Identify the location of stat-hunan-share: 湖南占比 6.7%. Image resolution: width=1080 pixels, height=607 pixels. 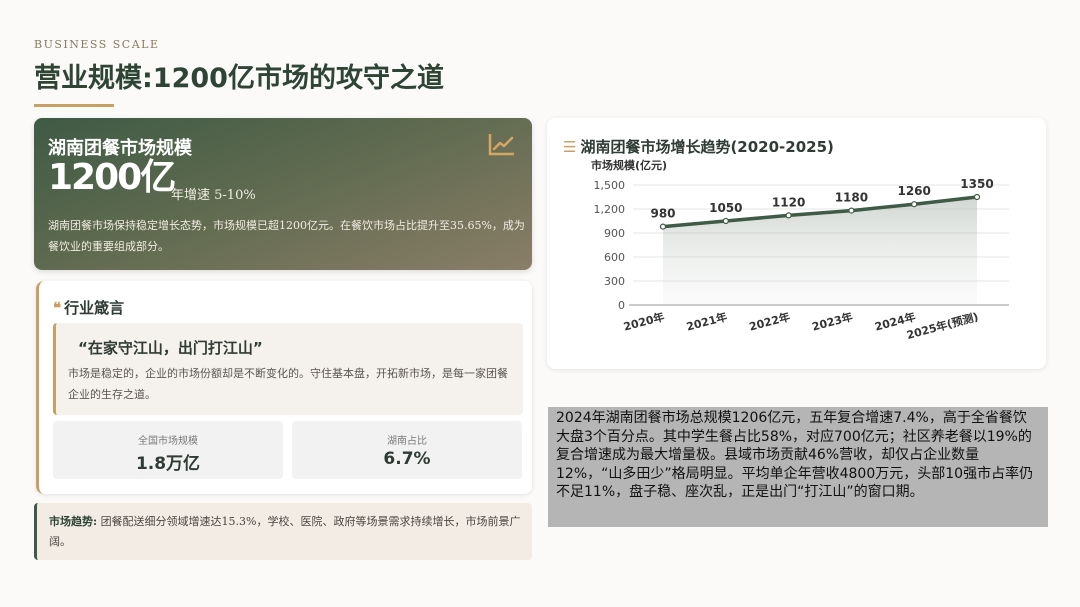
(407, 450).